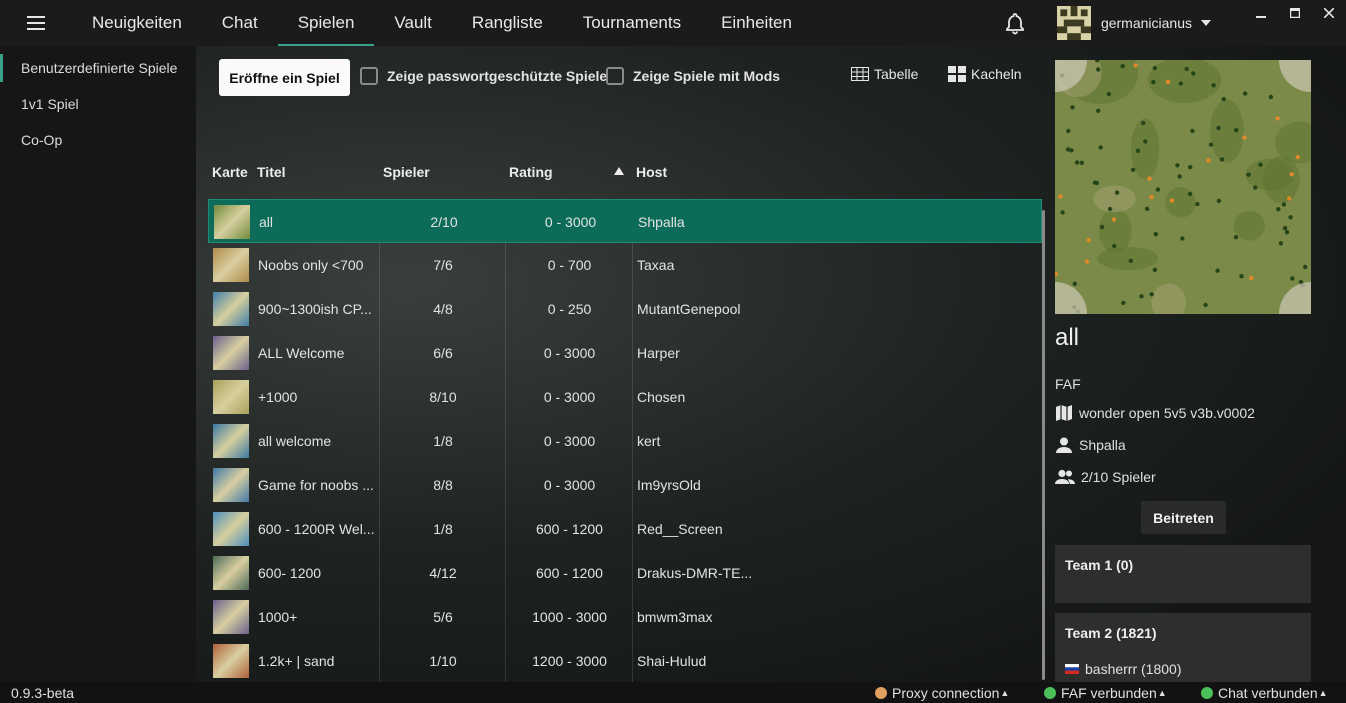  I want to click on team-box: Team 1 (0), so click(1183, 574).